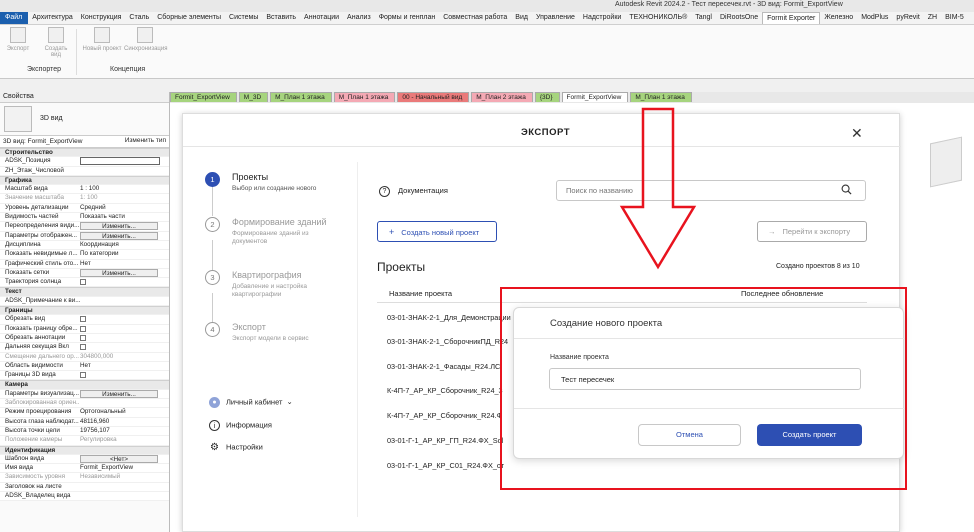 The height and width of the screenshot is (532, 974). What do you see at coordinates (84, 180) in the screenshot?
I see `property-section: Графика` at bounding box center [84, 180].